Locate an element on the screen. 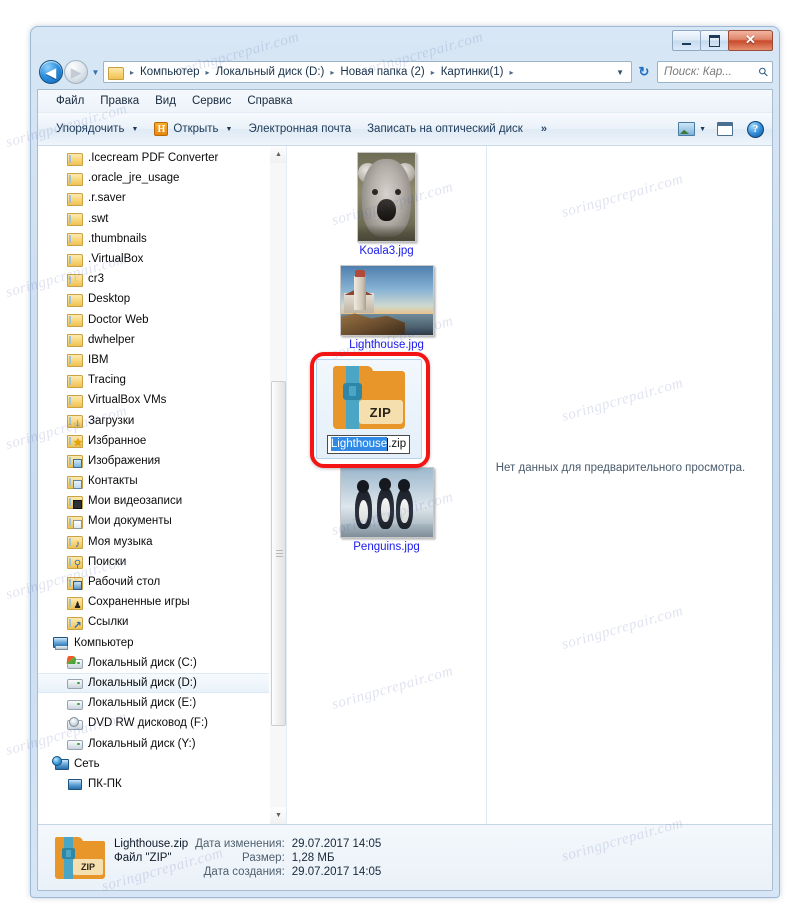  scrollbar-track is located at coordinates (278, 485).